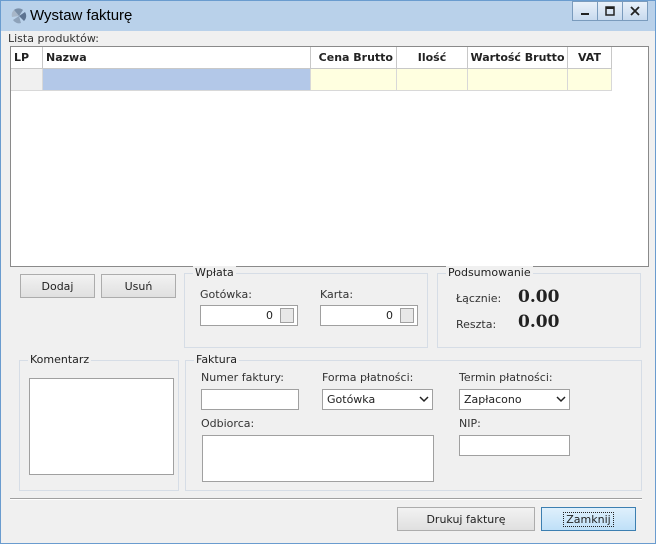 The height and width of the screenshot is (544, 656). Describe the element at coordinates (518, 58) in the screenshot. I see `column-header-gross-value: Wartość Brutto` at that location.